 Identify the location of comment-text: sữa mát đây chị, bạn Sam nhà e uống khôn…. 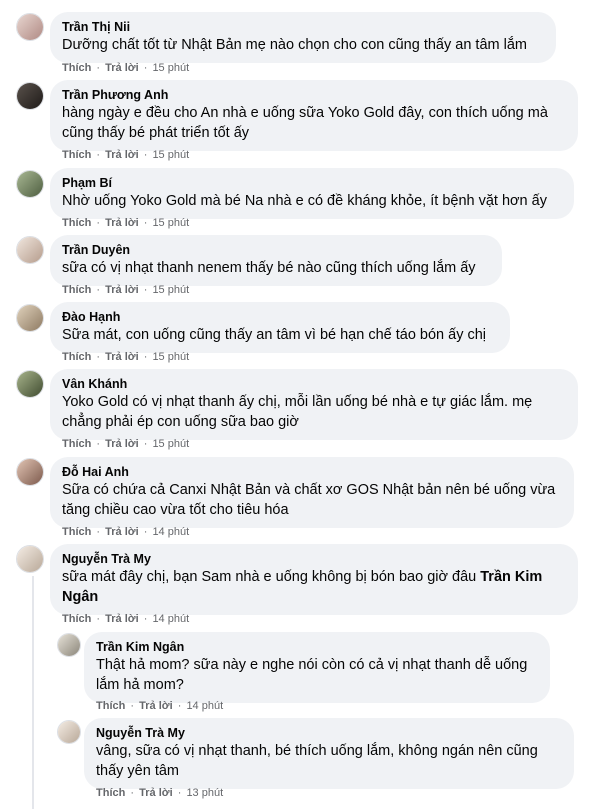
(314, 587).